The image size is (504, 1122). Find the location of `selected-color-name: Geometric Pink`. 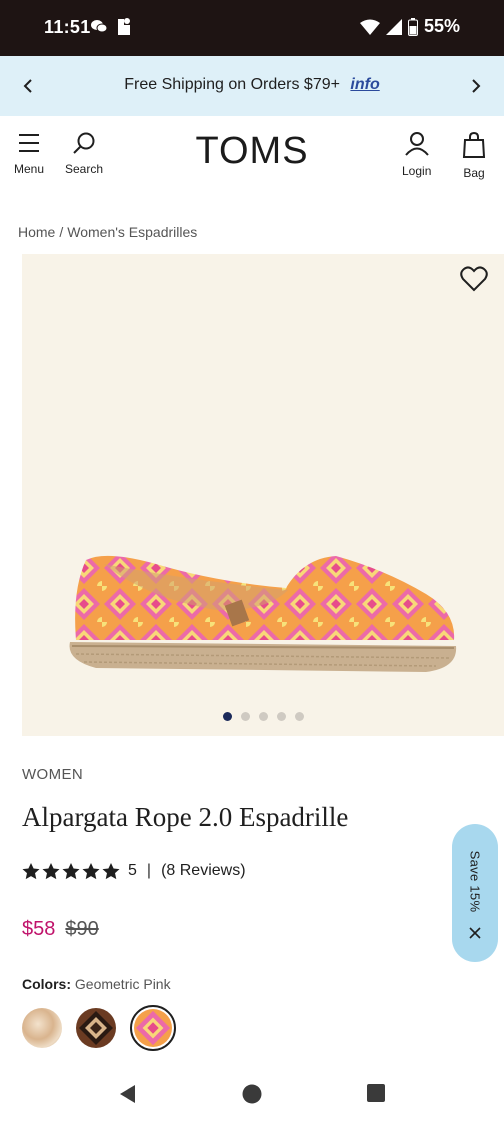

selected-color-name: Geometric Pink is located at coordinates (122, 984).